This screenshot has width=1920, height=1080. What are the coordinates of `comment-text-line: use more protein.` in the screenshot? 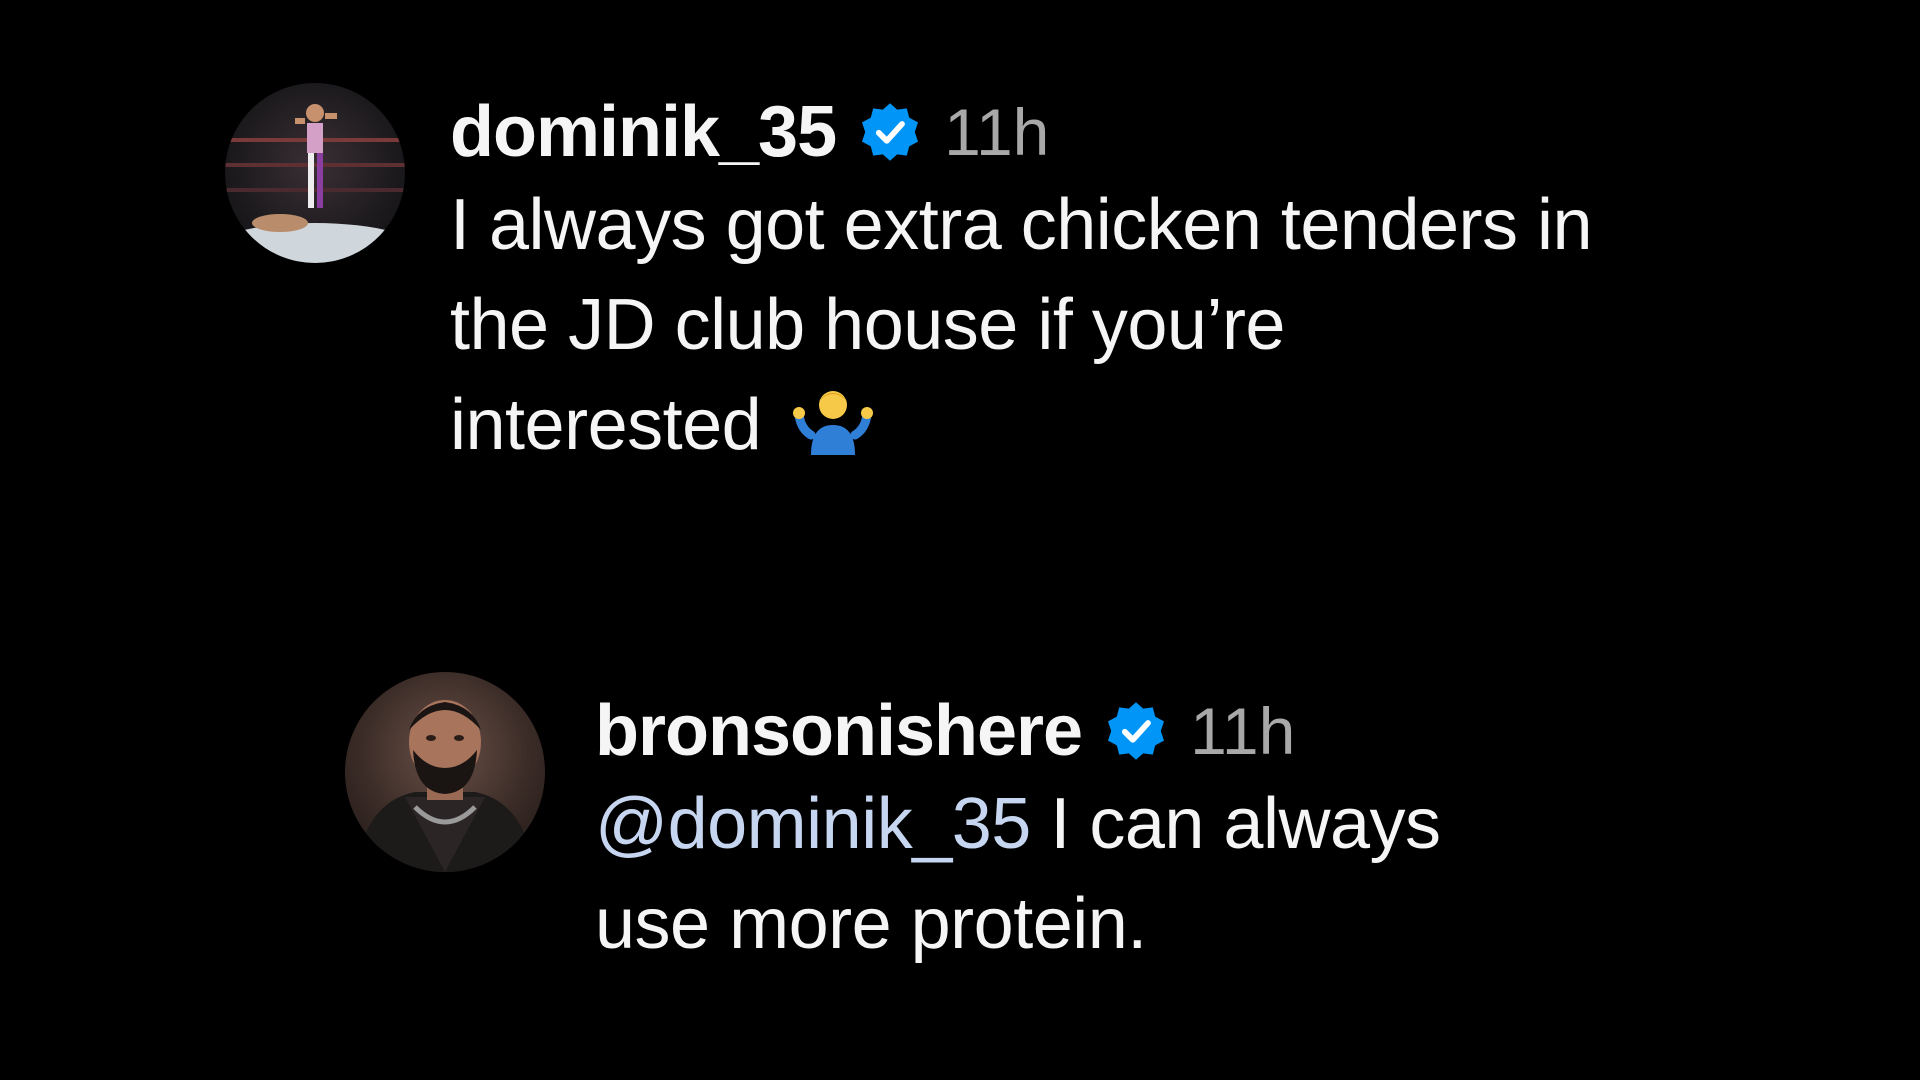 It's located at (871, 924).